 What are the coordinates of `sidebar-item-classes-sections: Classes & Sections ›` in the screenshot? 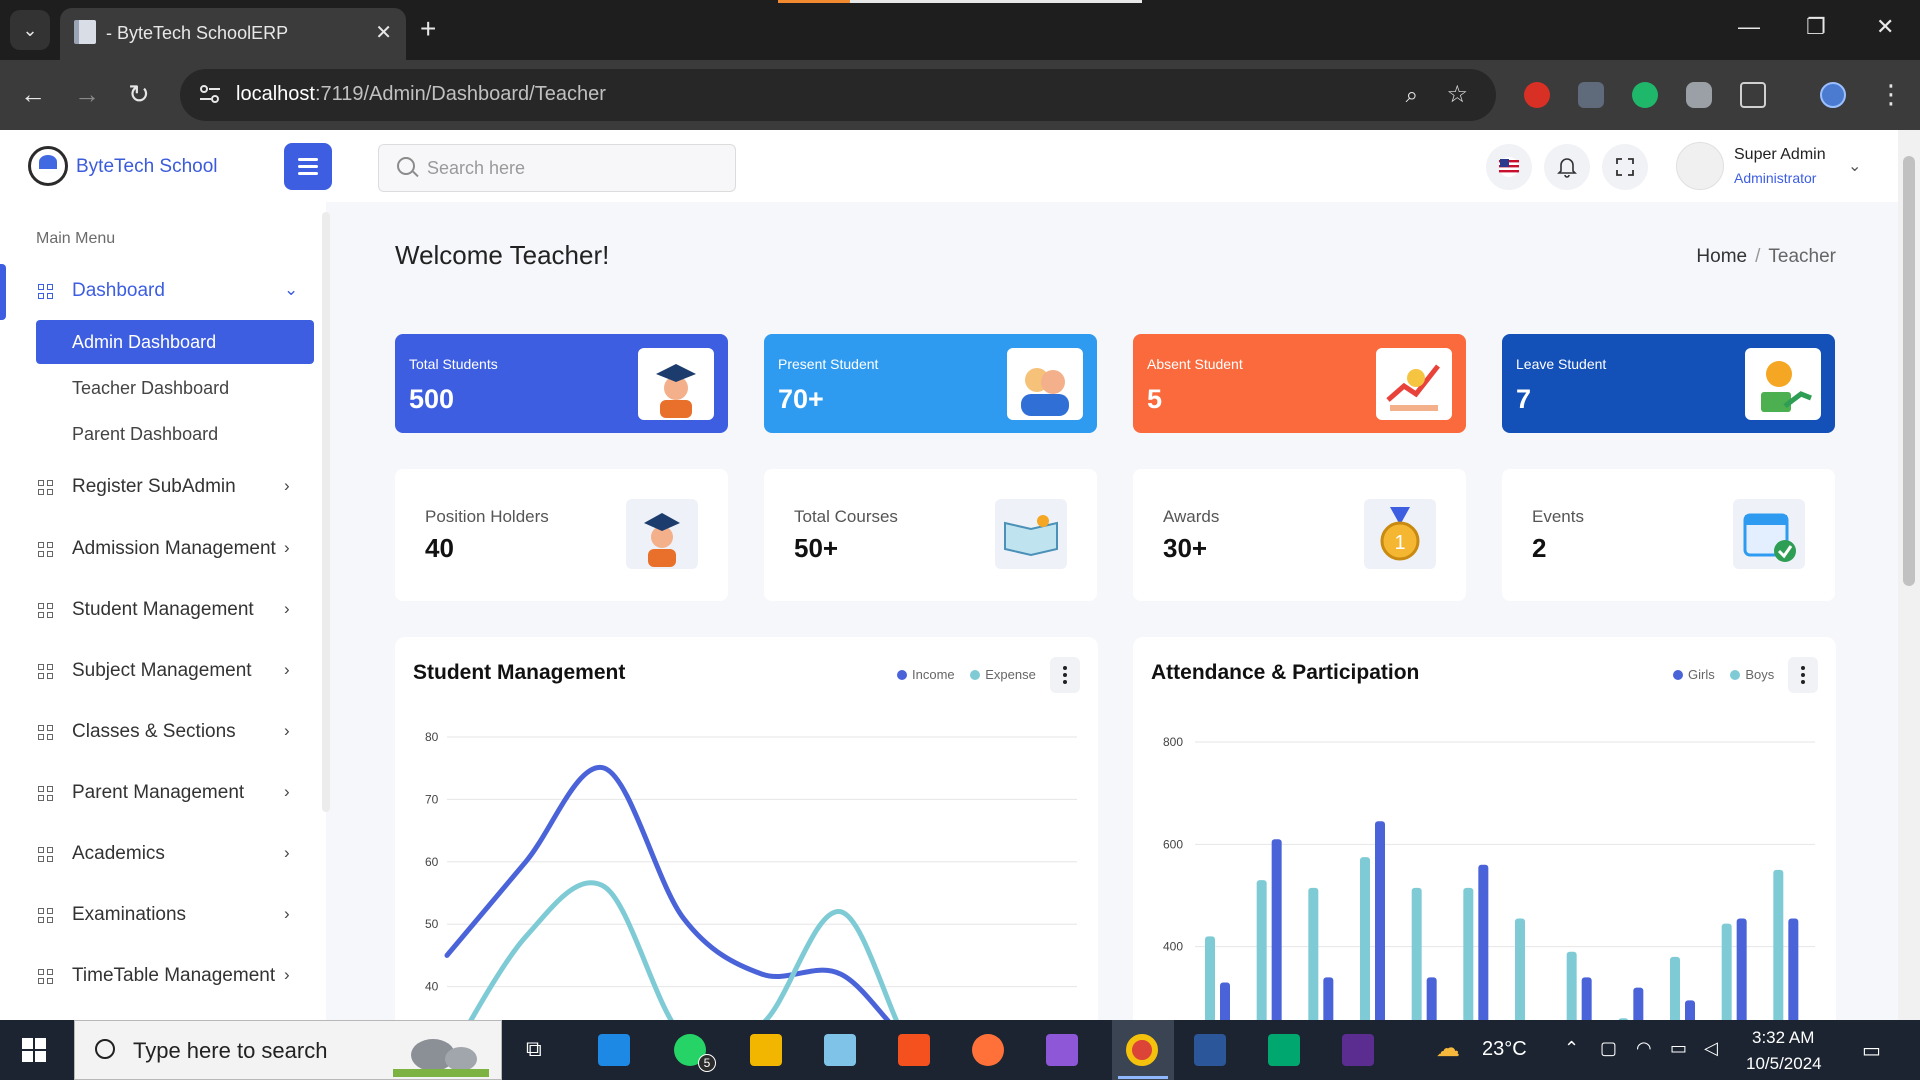 It's located at (160, 732).